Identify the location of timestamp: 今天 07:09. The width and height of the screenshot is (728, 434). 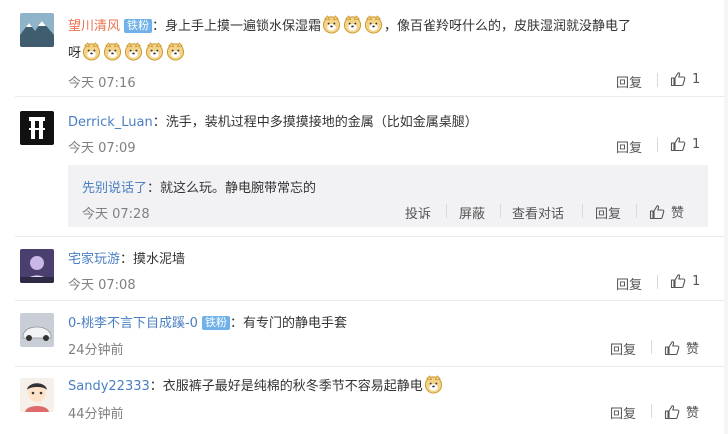
(102, 148).